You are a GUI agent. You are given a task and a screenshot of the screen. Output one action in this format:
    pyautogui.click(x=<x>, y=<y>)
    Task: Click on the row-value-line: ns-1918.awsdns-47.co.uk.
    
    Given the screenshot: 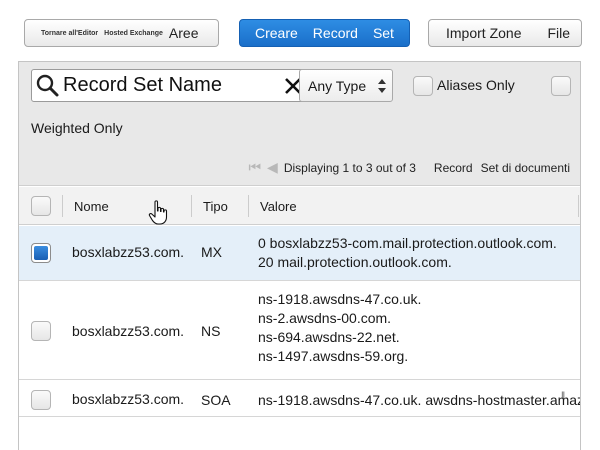 What is the action you would take?
    pyautogui.click(x=340, y=299)
    